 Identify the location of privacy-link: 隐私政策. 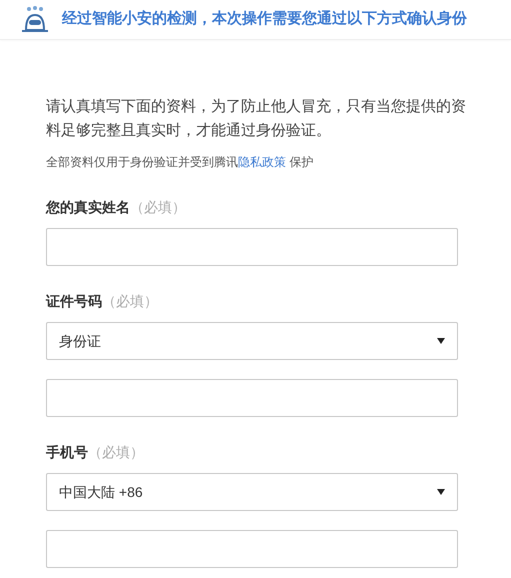
(262, 162).